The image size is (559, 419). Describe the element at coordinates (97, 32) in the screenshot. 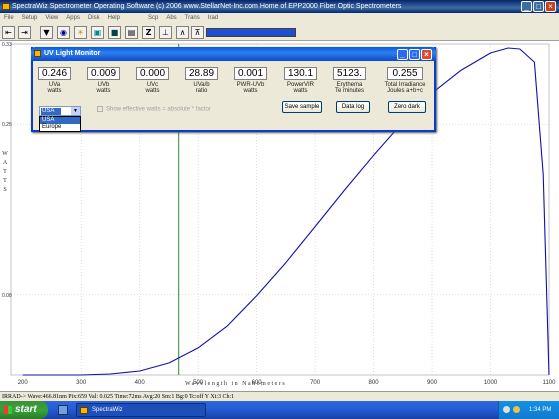

I see `camera-icon: ▣` at that location.